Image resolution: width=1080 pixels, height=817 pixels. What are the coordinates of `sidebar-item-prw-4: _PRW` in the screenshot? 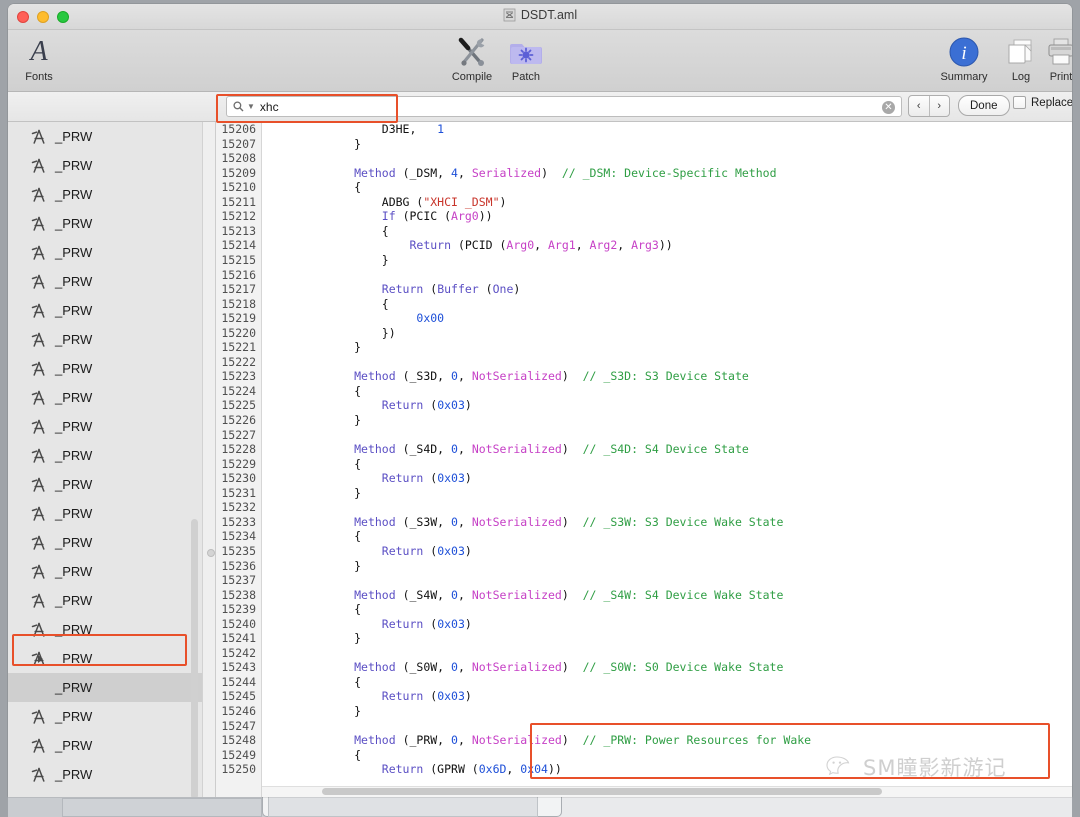 It's located at (105, 252).